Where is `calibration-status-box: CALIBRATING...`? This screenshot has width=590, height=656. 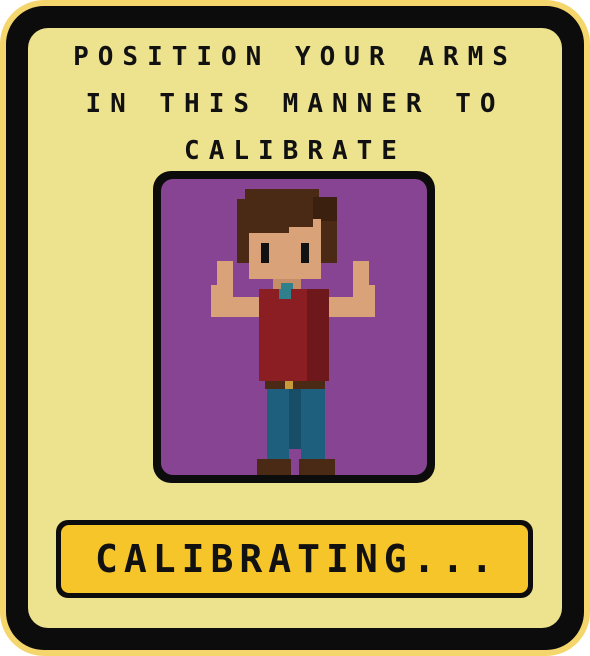
calibration-status-box: CALIBRATING... is located at coordinates (294, 559).